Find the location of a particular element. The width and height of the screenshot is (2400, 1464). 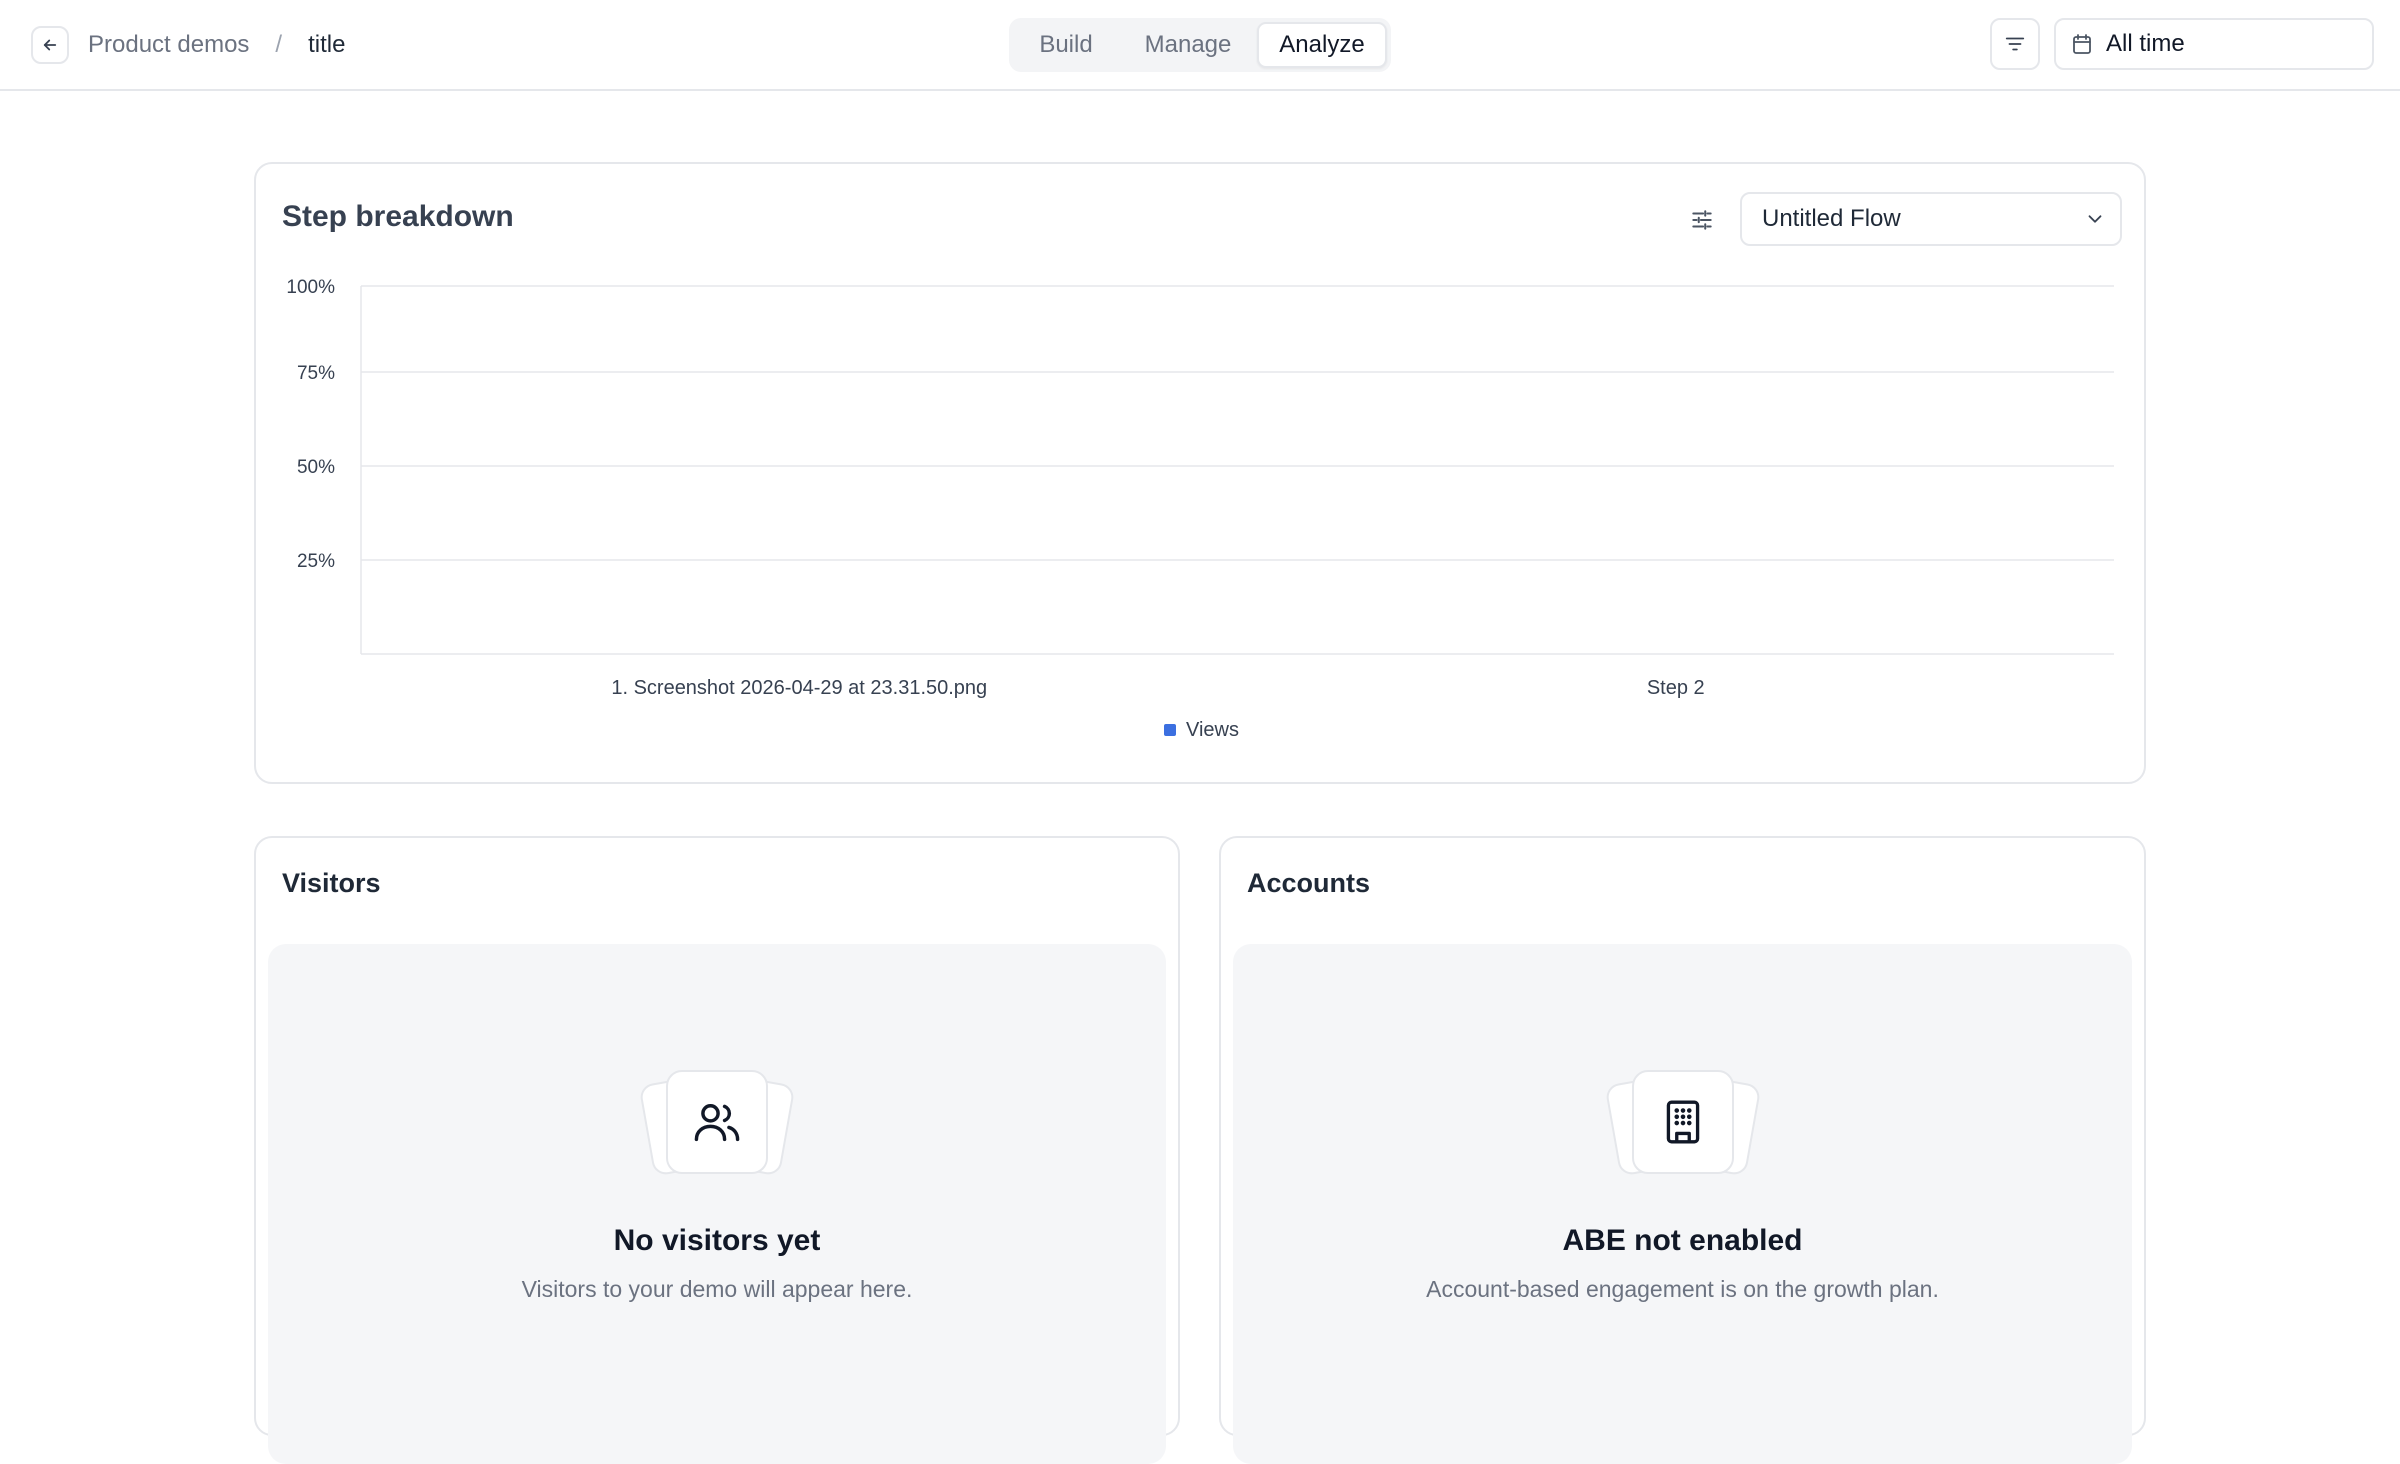

visitors-empty-text: Visitors to your demo will appear here. is located at coordinates (717, 1289).